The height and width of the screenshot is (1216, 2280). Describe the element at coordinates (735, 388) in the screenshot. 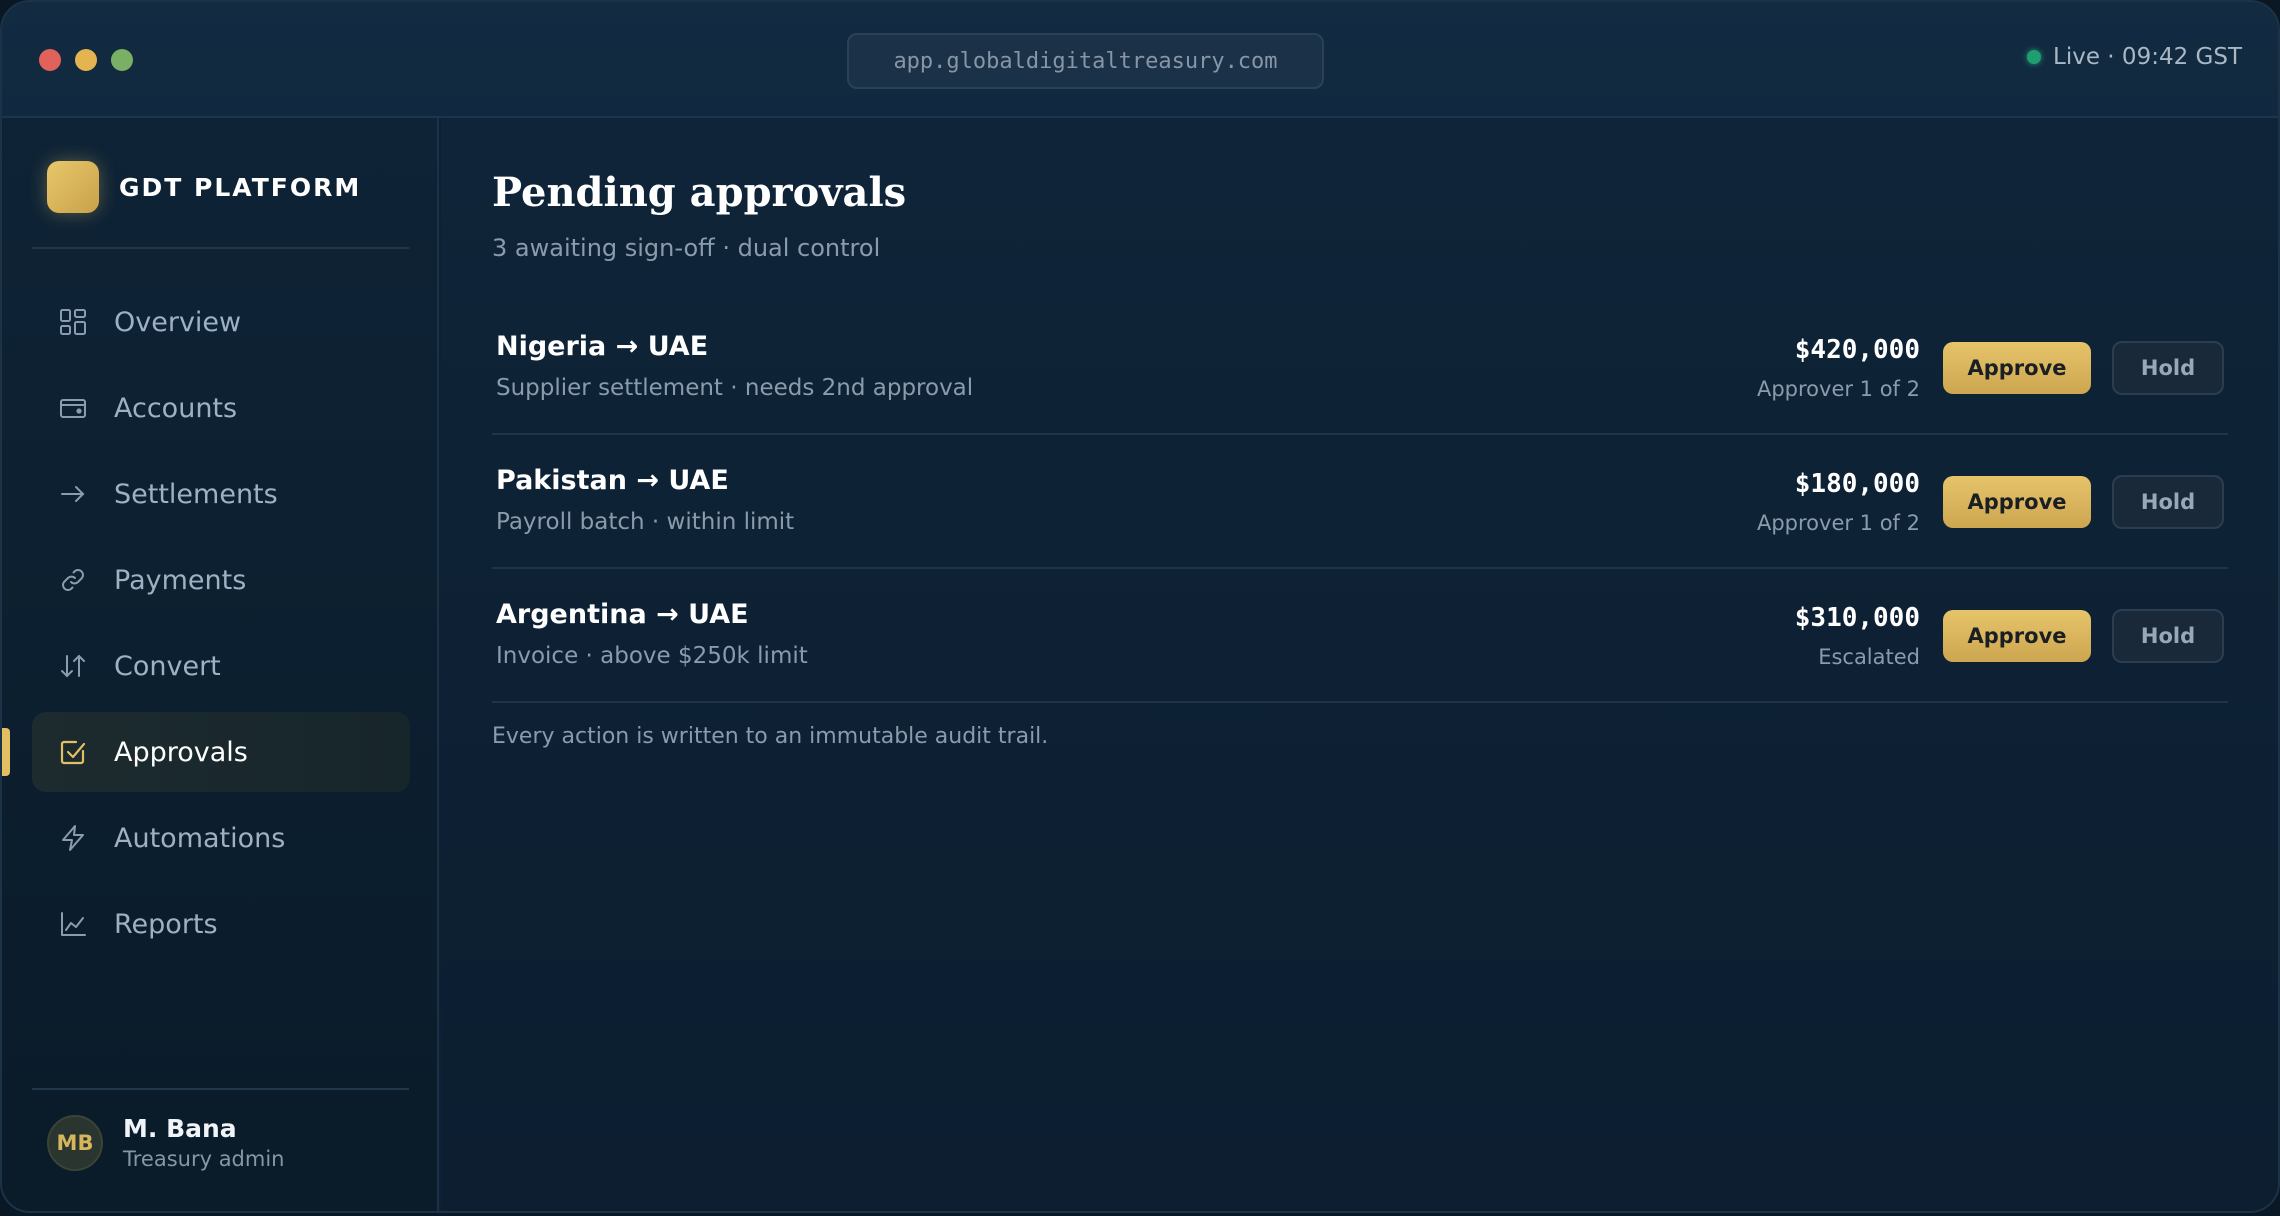

I see `approval-description: Supplier settlement · needs 2nd approval` at that location.